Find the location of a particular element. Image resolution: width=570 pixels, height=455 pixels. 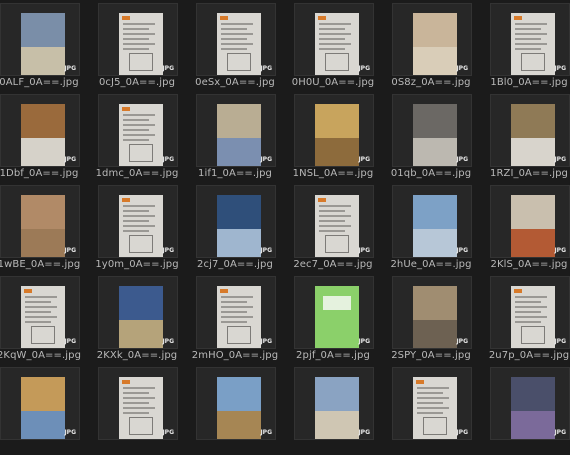

file-name: 2cj7_0A==.jpg is located at coordinates (235, 264).